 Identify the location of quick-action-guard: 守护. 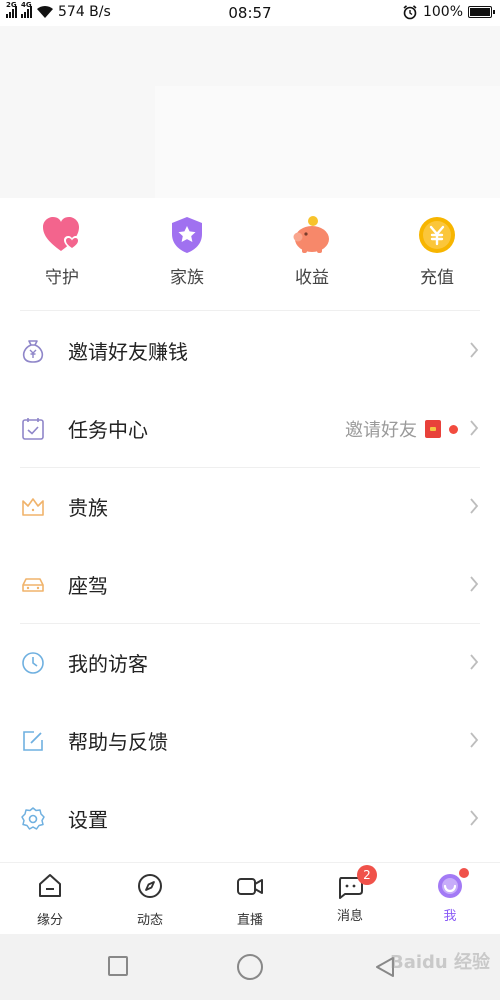
(62, 251).